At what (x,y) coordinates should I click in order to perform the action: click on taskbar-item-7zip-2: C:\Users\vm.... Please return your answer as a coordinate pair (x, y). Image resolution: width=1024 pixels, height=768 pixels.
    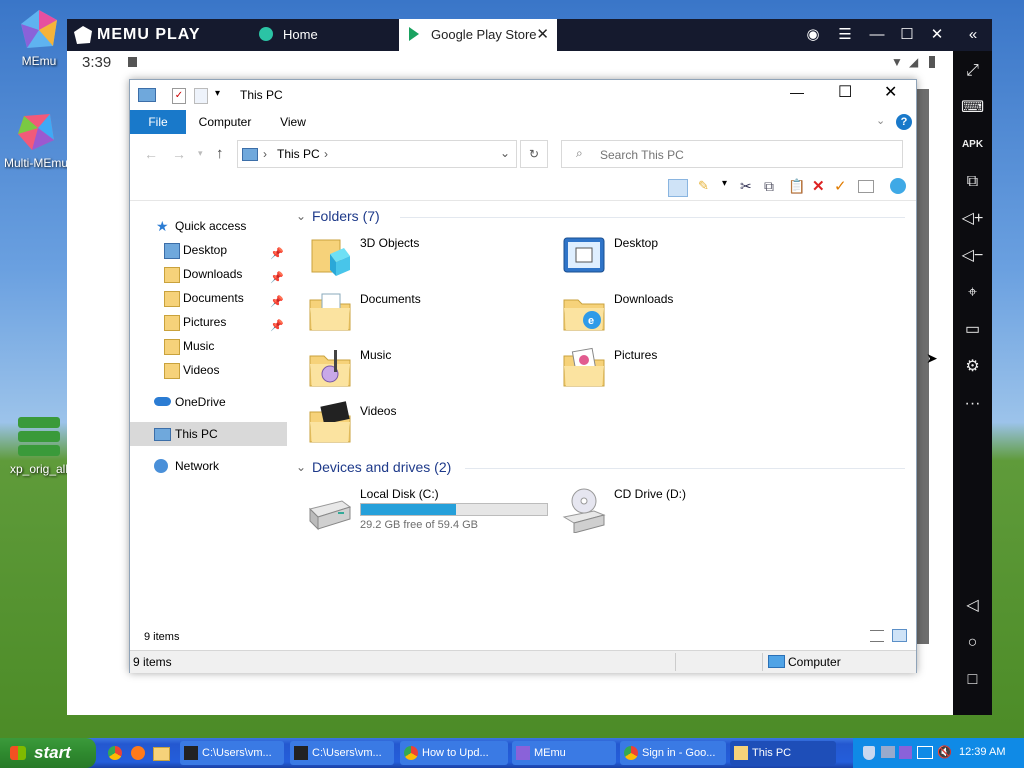
    Looking at the image, I should click on (342, 753).